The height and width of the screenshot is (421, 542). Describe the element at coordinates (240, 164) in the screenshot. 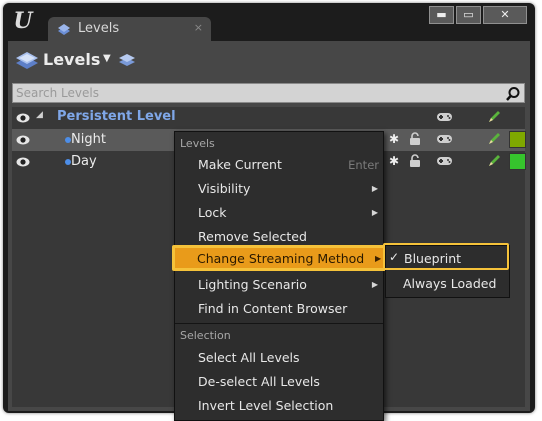

I see `menu-item-make-current: Make Current` at that location.